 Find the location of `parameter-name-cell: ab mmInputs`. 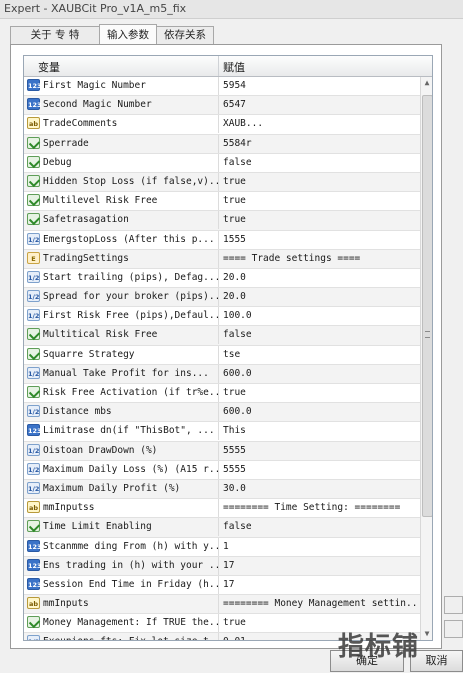

parameter-name-cell: ab mmInputs is located at coordinates (121, 604).